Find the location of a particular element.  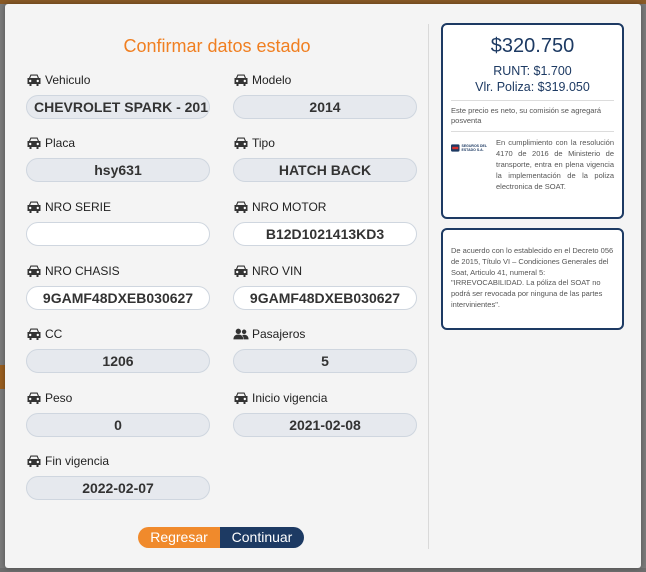

action-buttons: Regresar Continuar is located at coordinates (221, 537).